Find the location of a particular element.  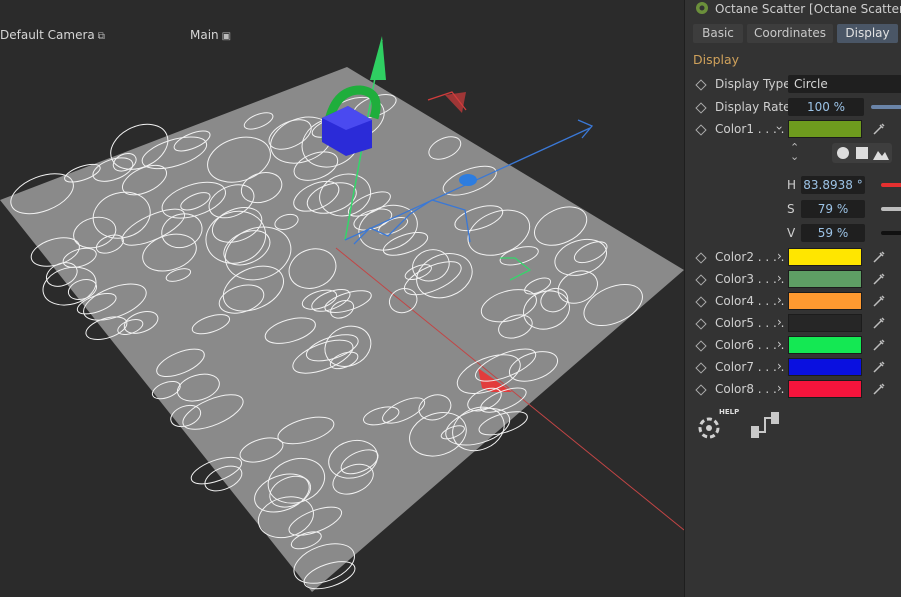

camera-label: Default Camera ⧉ is located at coordinates (52, 35).